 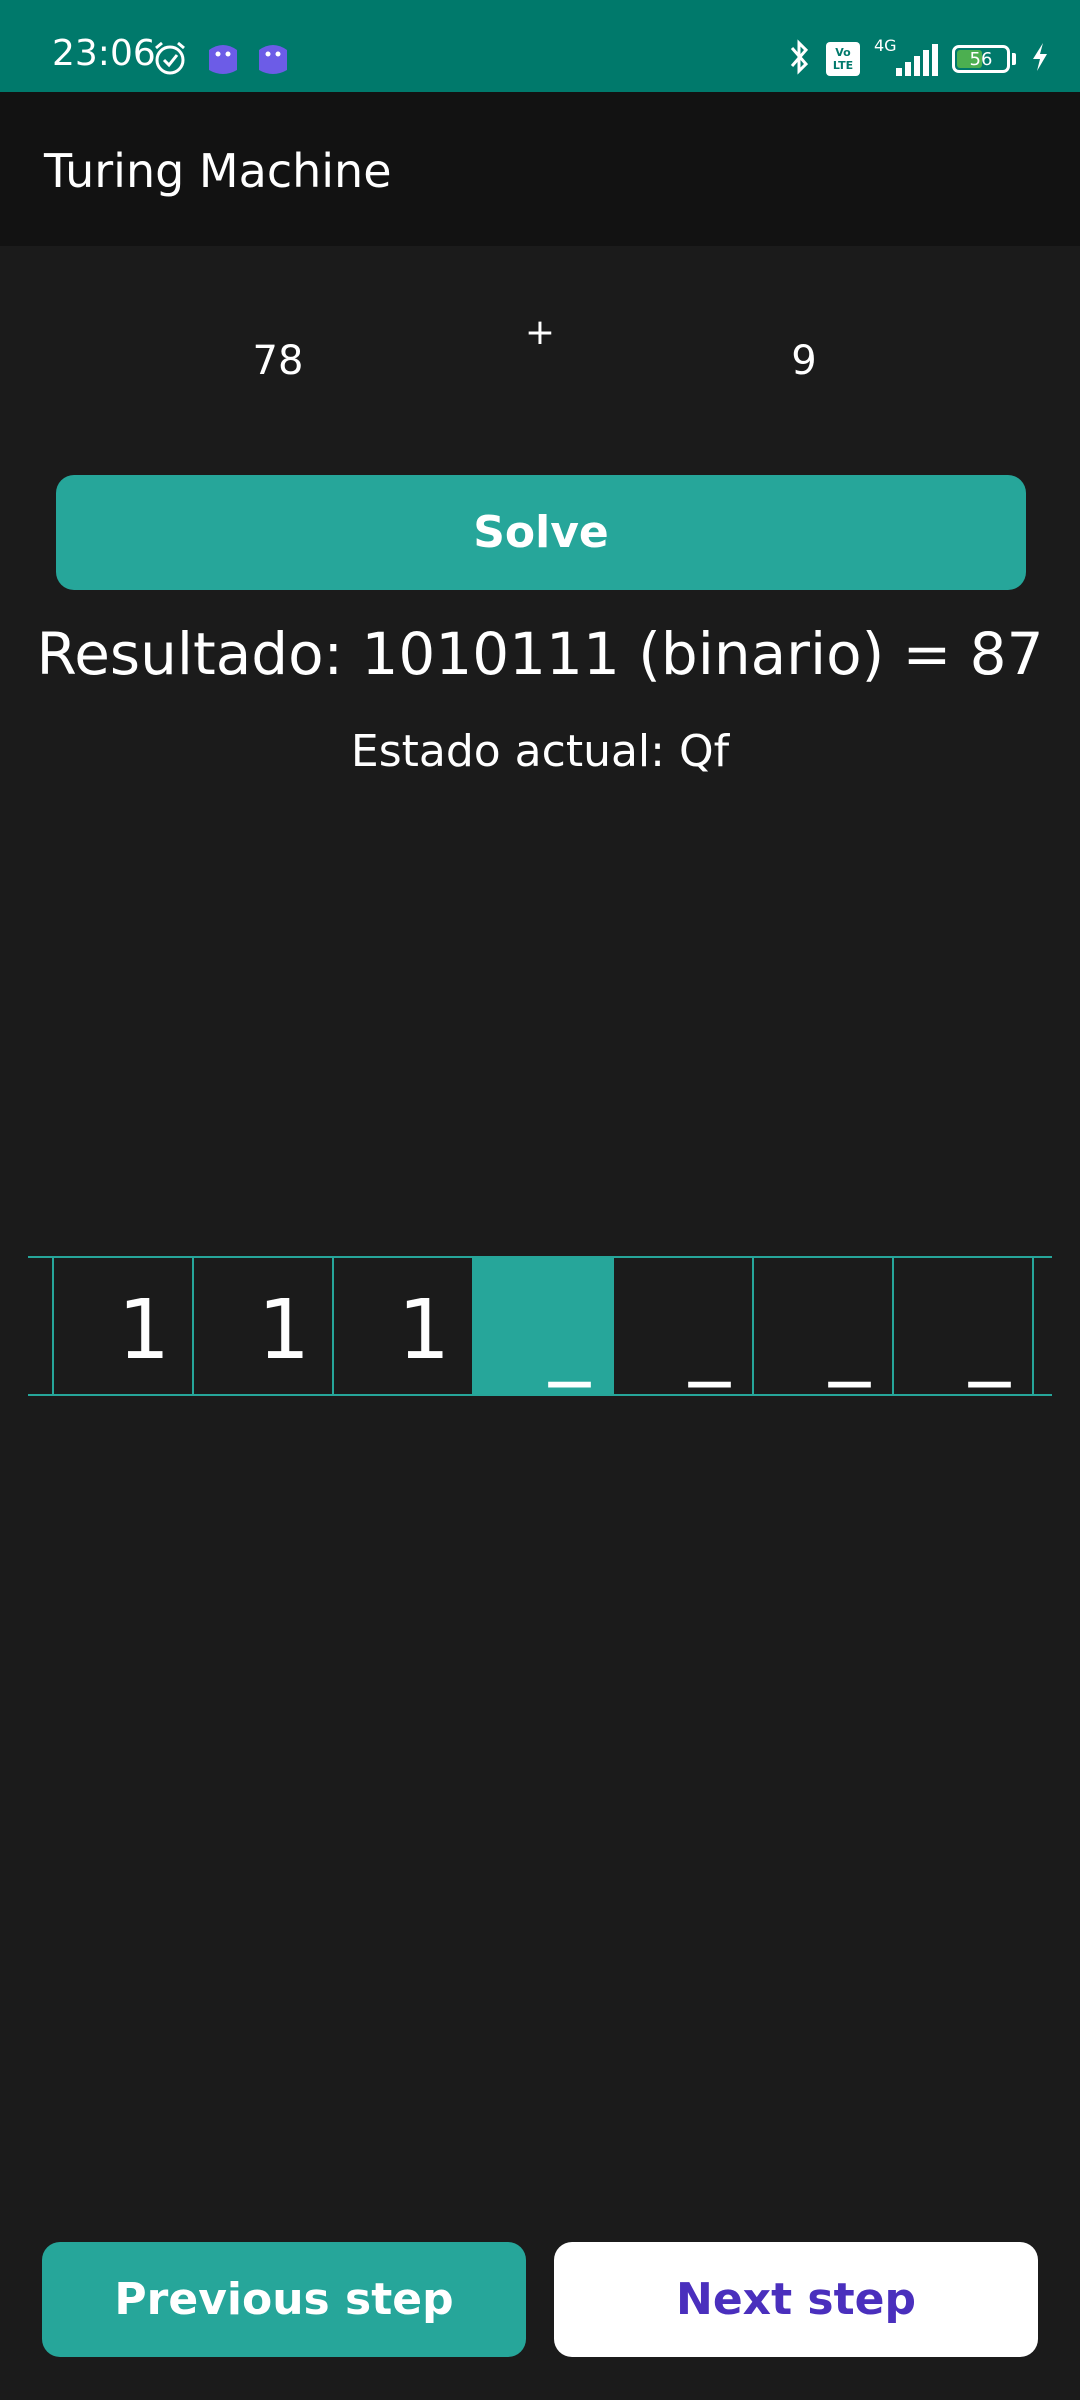 I want to click on battery-level: 56, so click(x=981, y=59).